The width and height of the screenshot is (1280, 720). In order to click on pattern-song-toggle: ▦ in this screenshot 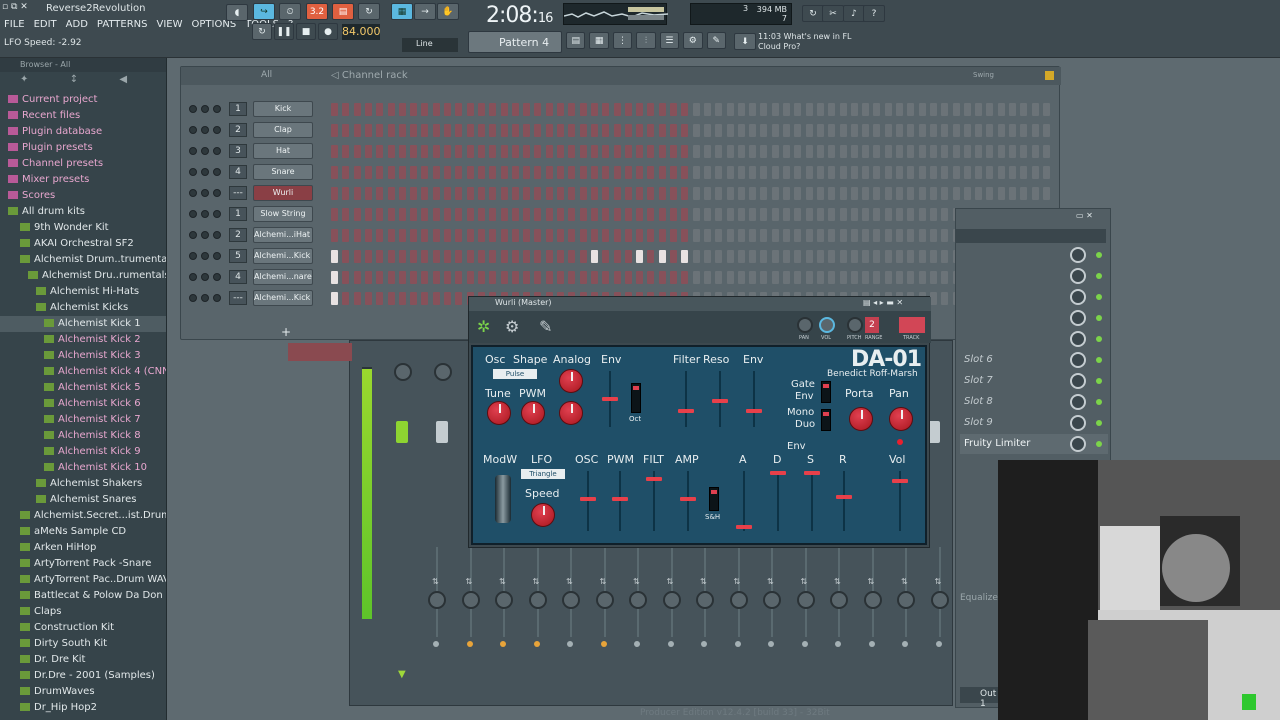, I will do `click(402, 11)`.